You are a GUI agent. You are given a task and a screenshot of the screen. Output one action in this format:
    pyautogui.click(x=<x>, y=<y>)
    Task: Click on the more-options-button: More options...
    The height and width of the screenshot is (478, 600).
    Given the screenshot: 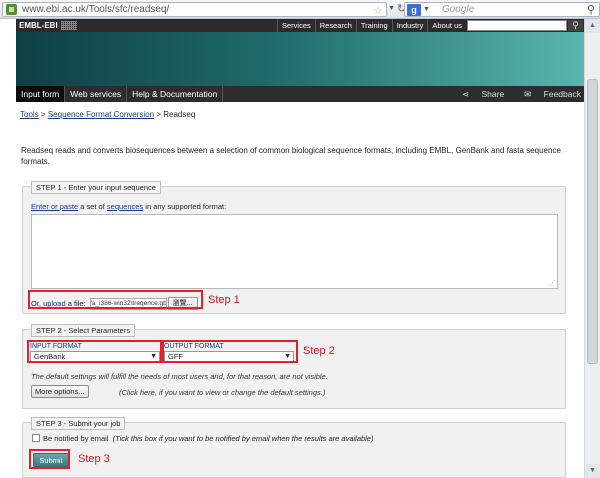 What is the action you would take?
    pyautogui.click(x=60, y=391)
    